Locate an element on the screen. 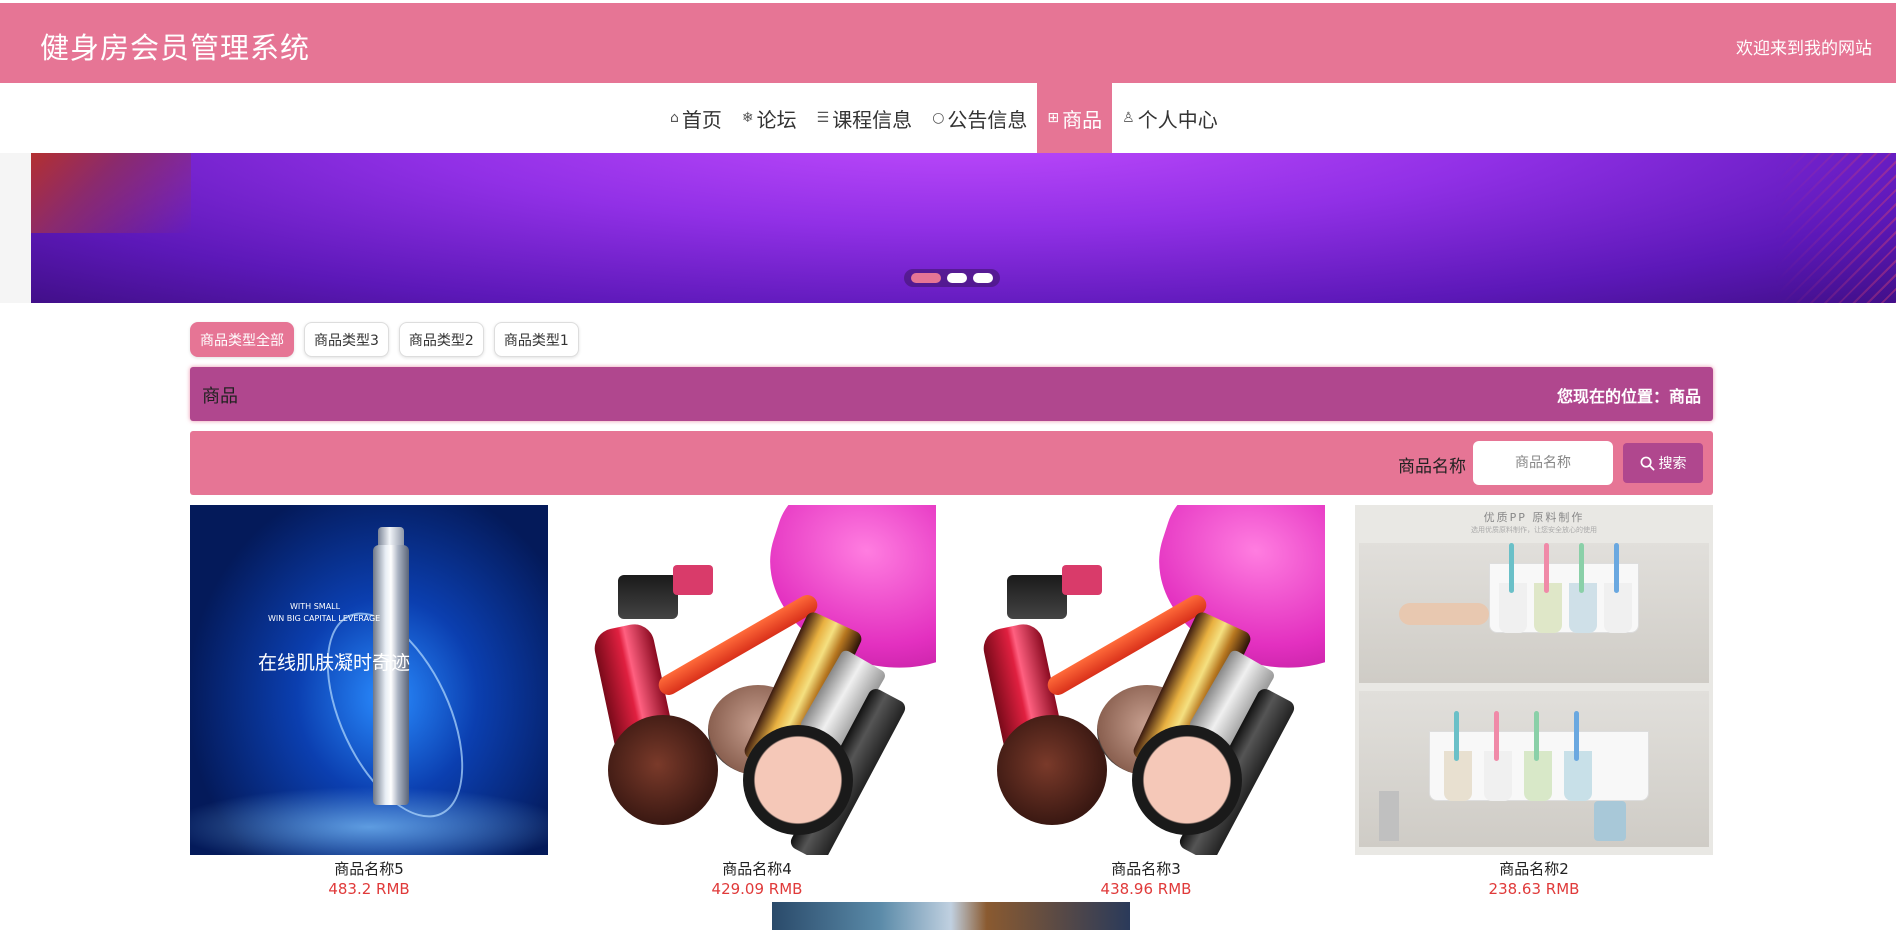 Image resolution: width=1896 pixels, height=930 pixels. product-price: 238.63 RMB is located at coordinates (1534, 889).